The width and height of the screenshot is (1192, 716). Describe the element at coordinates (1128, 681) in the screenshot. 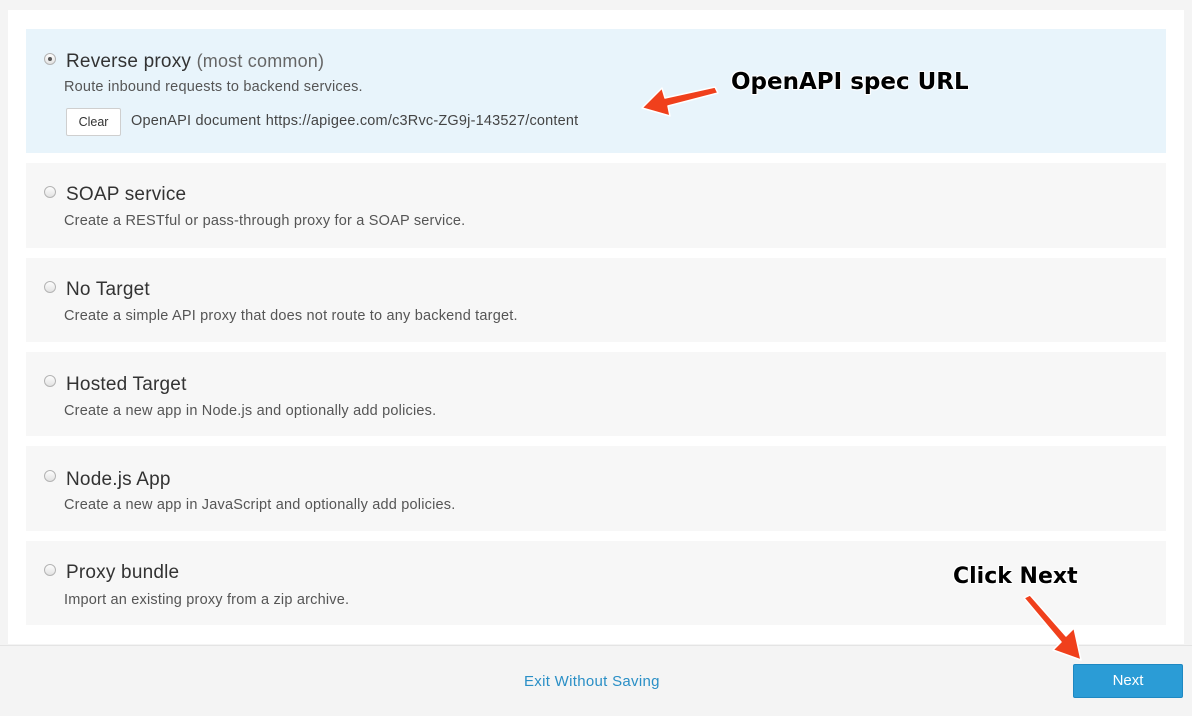

I see `next-button: Next` at that location.